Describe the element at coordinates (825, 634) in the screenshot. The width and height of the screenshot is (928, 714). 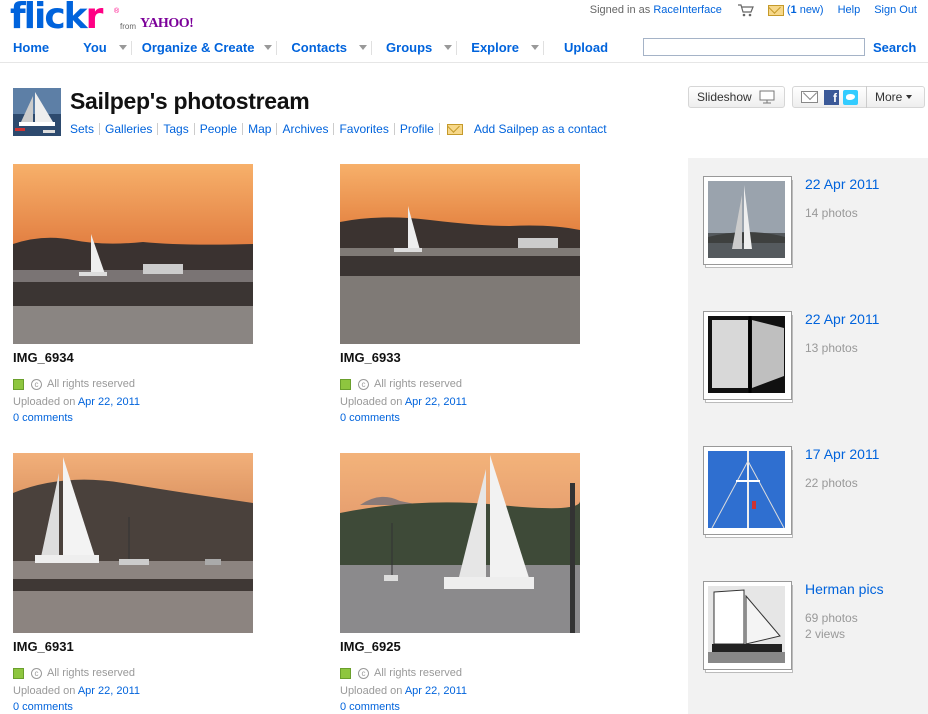
I see `set-view-count: 2 views` at that location.